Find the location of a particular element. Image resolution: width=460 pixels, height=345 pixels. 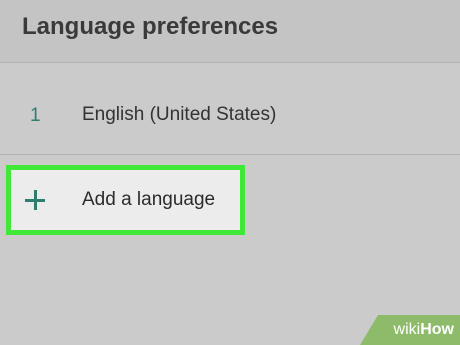

add-language-label: Add a language is located at coordinates (149, 199).